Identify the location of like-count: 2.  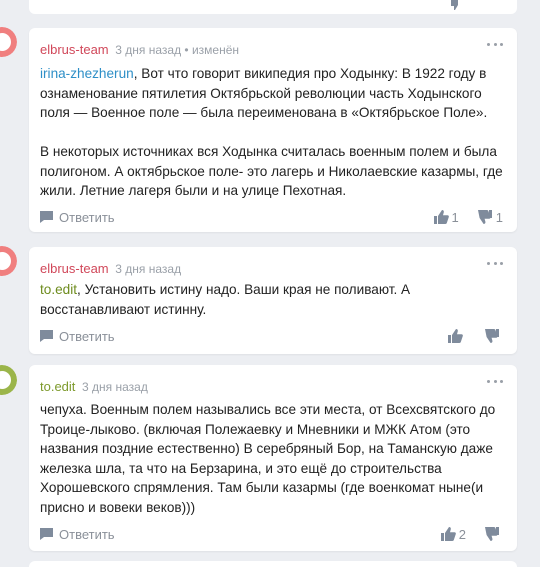
(462, 534).